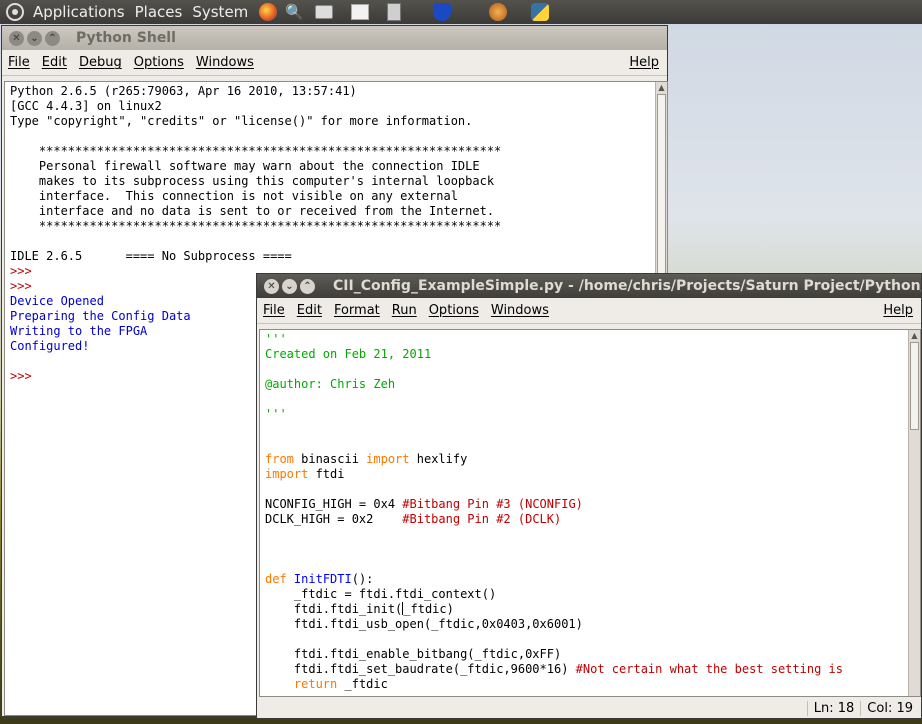 This screenshot has height=724, width=922. What do you see at coordinates (492, 504) in the screenshot?
I see `code-token: #Bitbang Pin #3 (NCONFIG)` at bounding box center [492, 504].